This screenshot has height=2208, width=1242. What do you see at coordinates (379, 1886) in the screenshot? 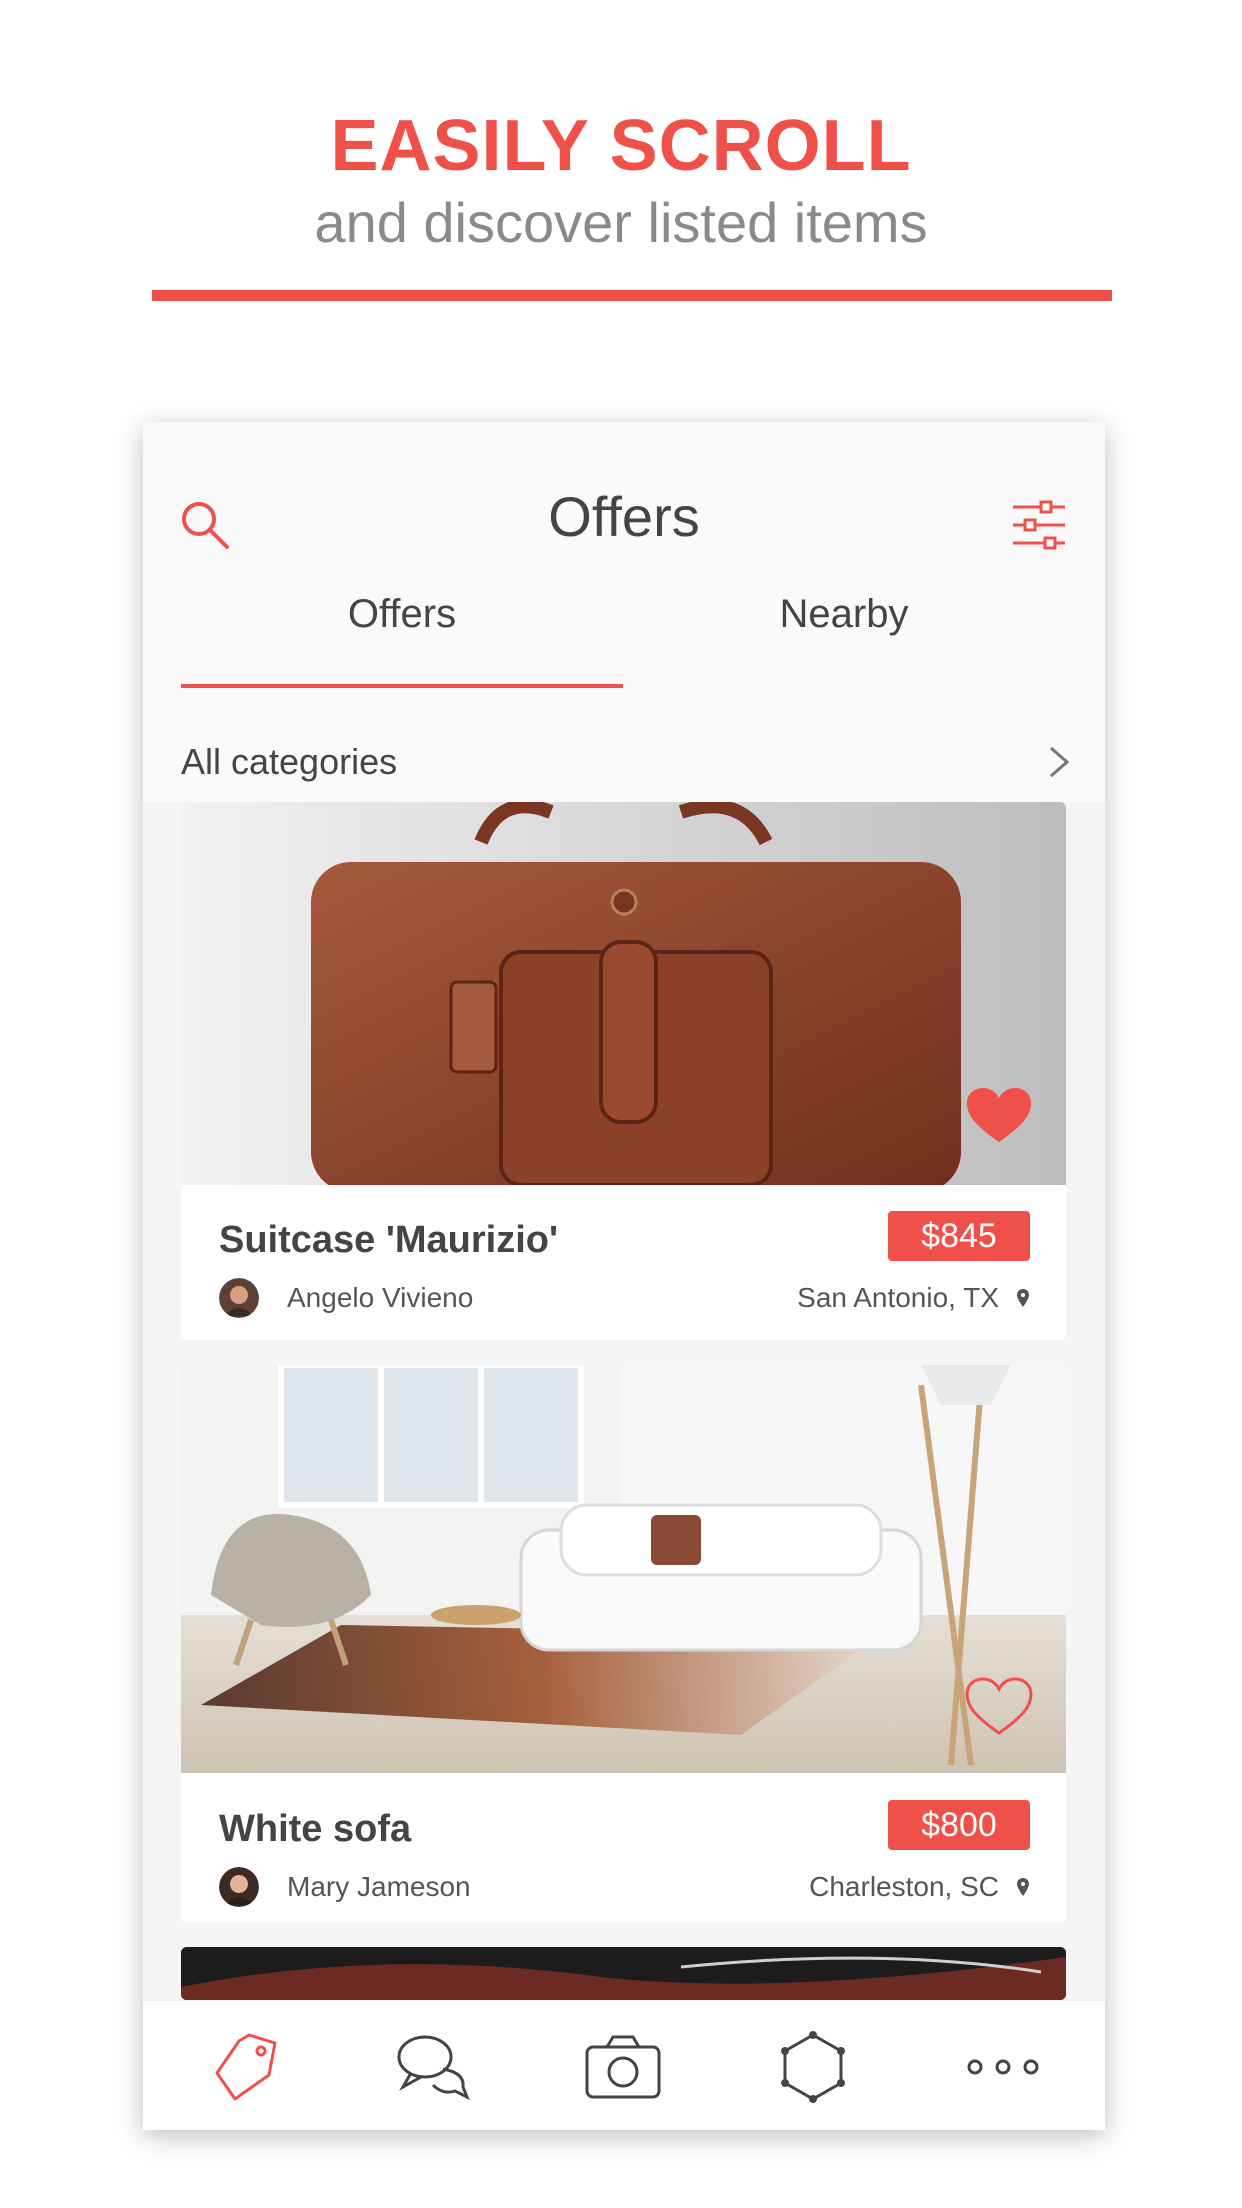
I see `seller-name: Mary Jameson` at bounding box center [379, 1886].